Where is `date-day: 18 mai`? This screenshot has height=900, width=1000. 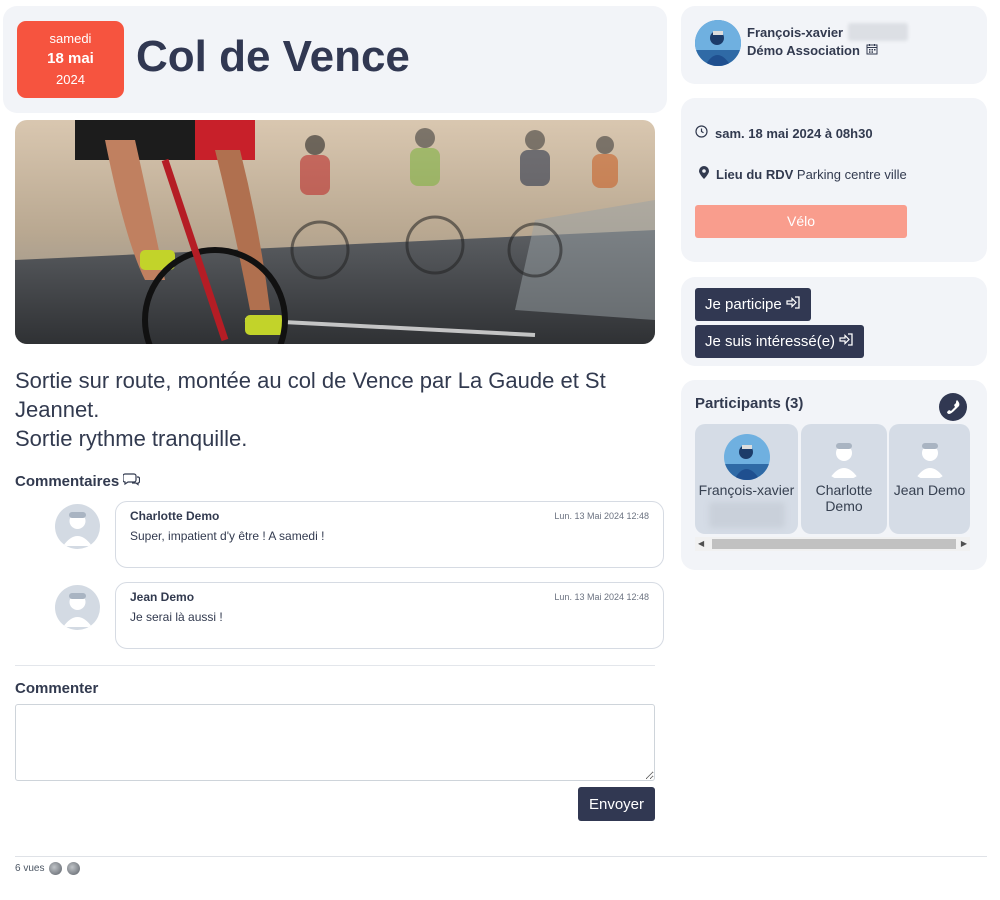 date-day: 18 mai is located at coordinates (70, 58).